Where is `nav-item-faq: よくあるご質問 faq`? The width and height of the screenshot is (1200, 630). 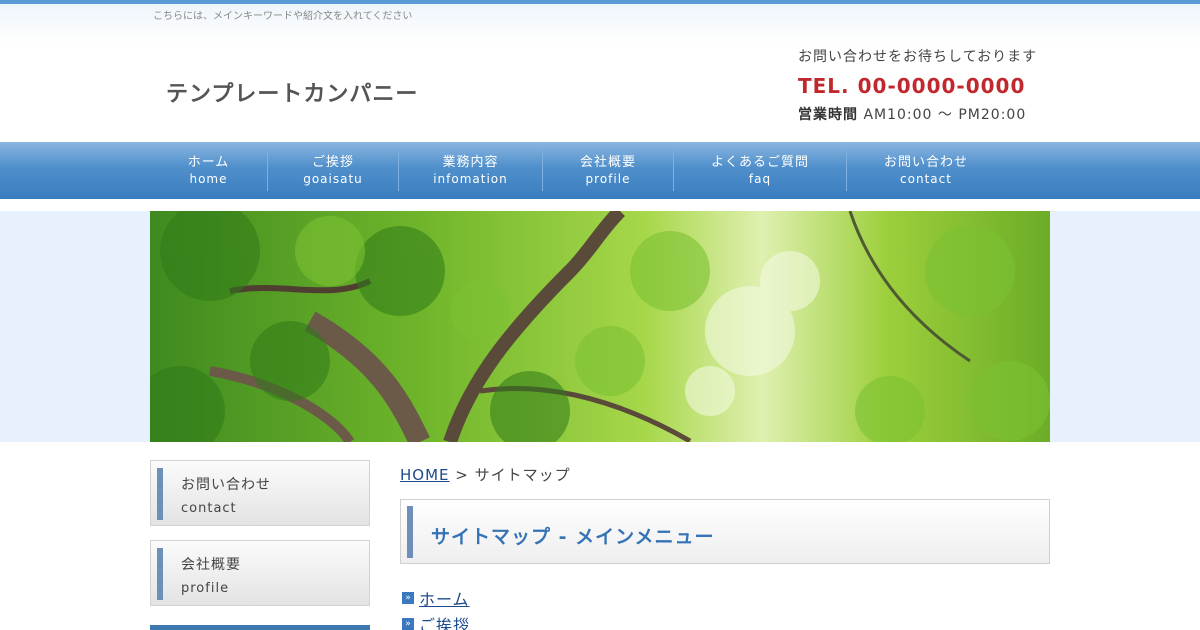 nav-item-faq: よくあるご質問 faq is located at coordinates (760, 170).